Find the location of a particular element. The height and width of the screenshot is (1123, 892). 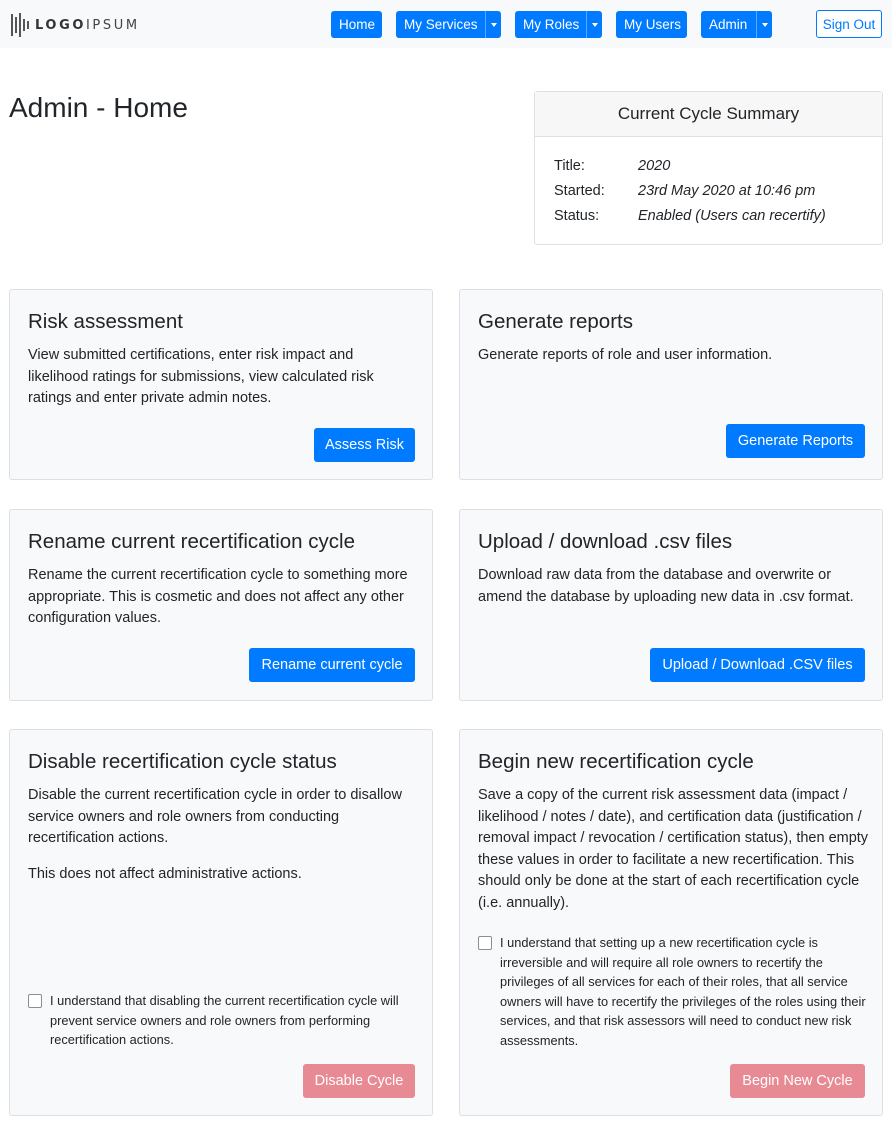

rename-cycle-button: Rename current cycle is located at coordinates (332, 665).